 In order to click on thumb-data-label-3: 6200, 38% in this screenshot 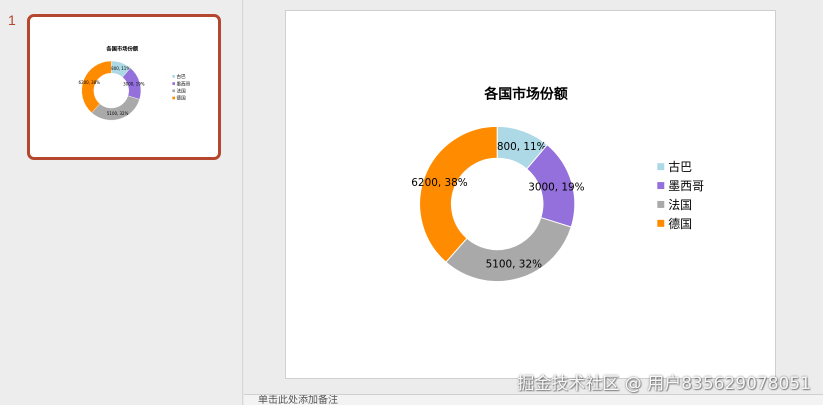, I will do `click(90, 82)`.